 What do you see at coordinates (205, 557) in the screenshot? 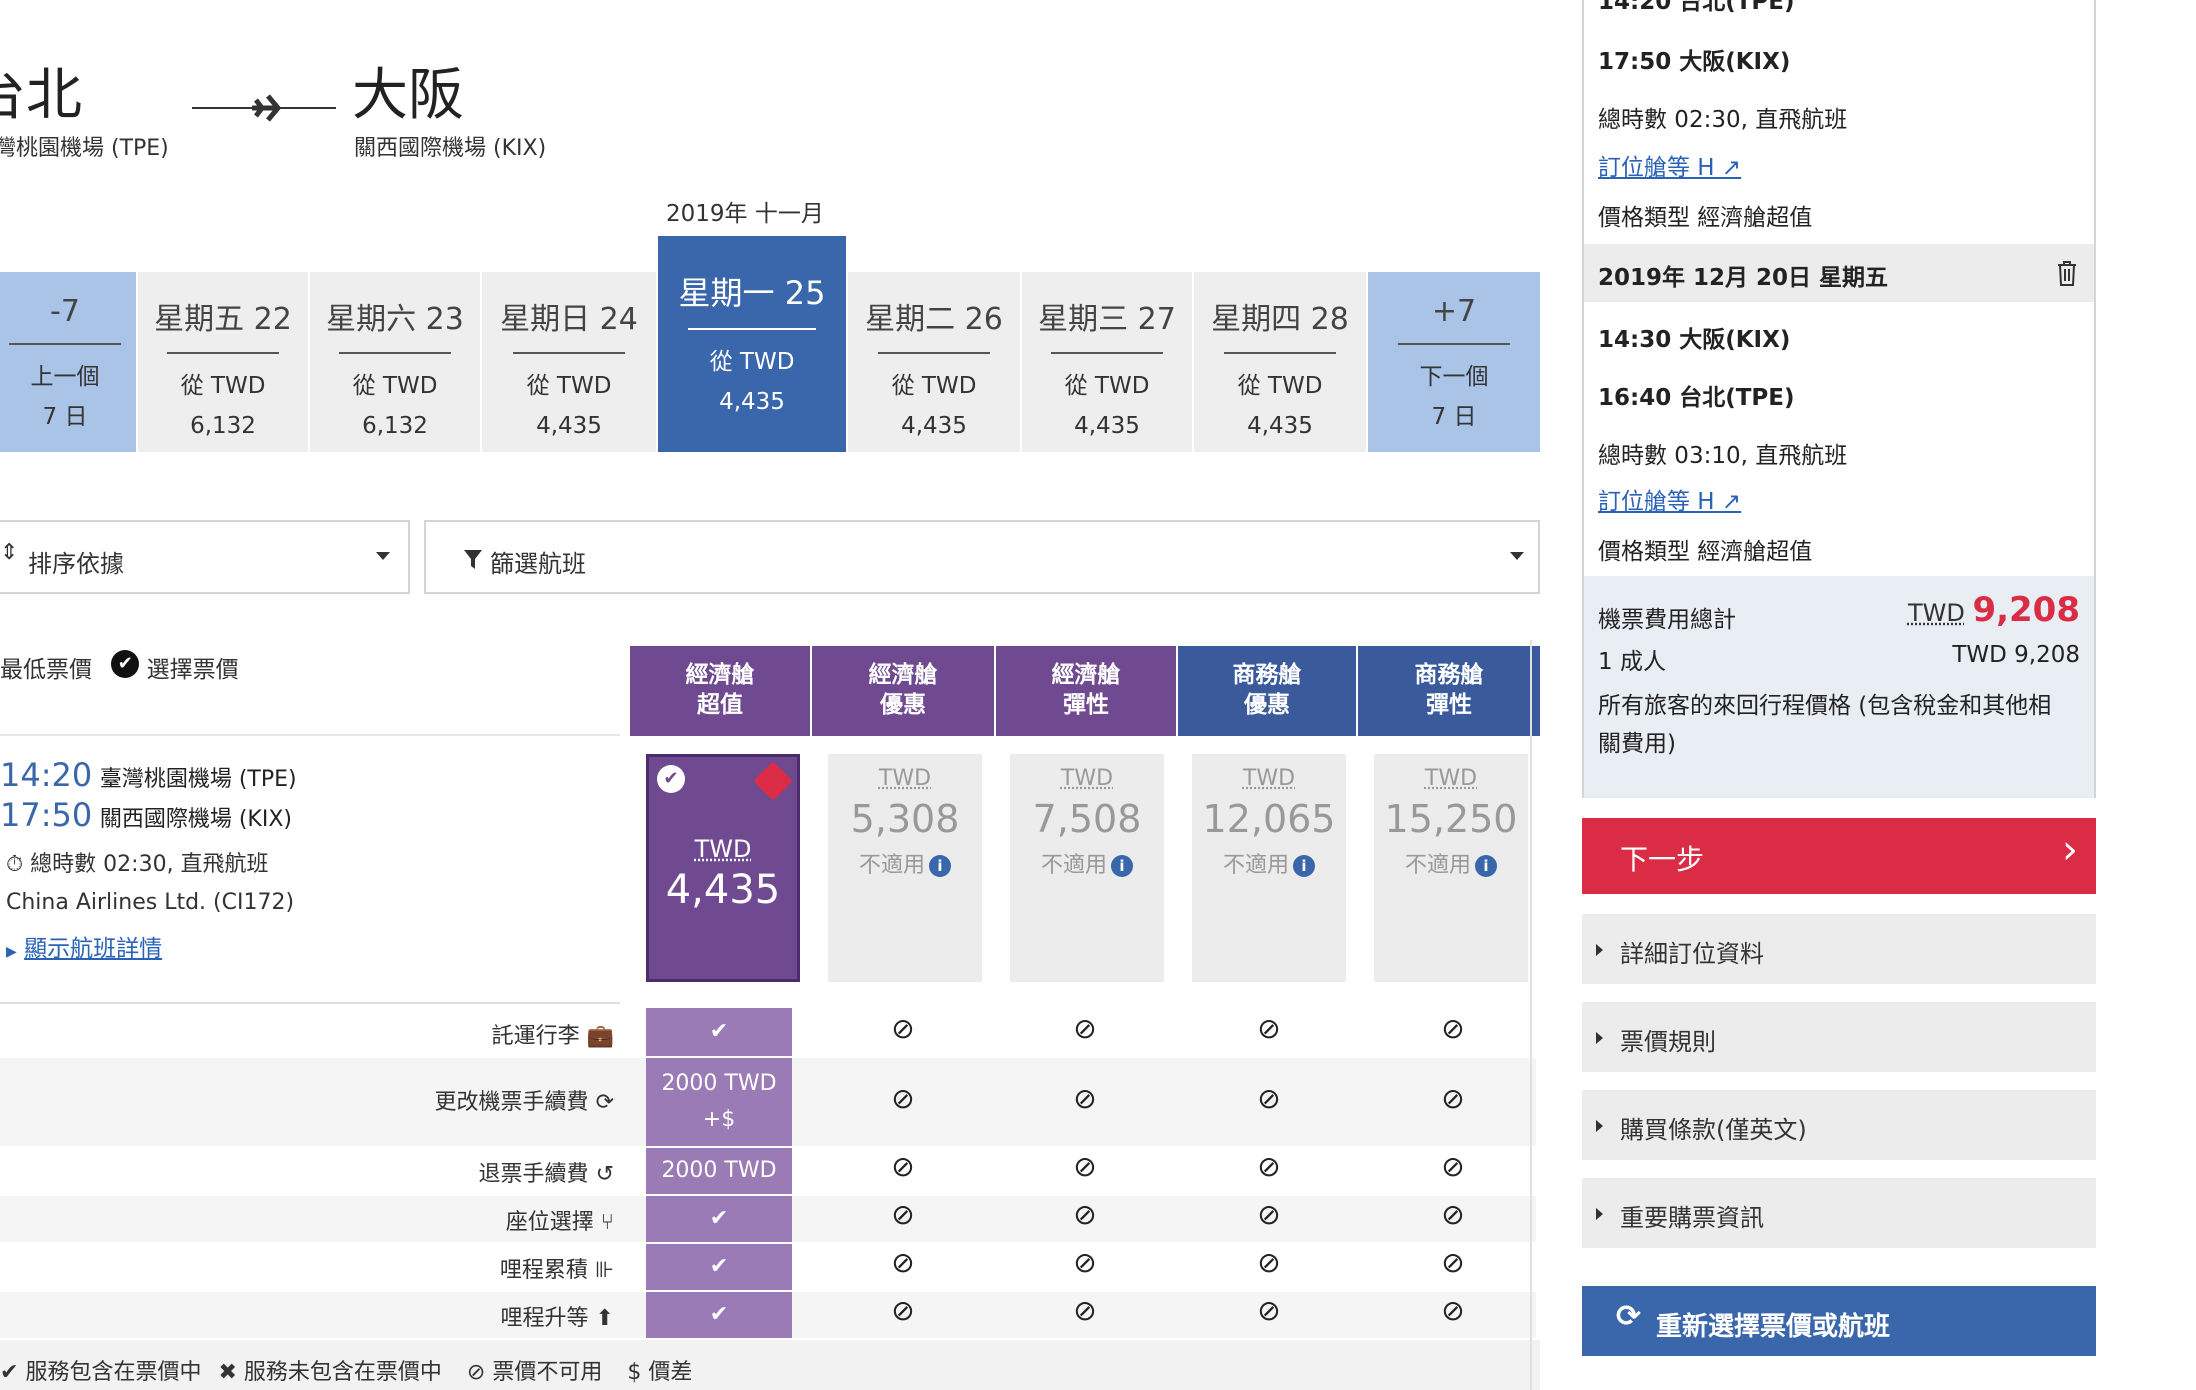
I see `sort-dropdown: ⇕ 排序依據` at bounding box center [205, 557].